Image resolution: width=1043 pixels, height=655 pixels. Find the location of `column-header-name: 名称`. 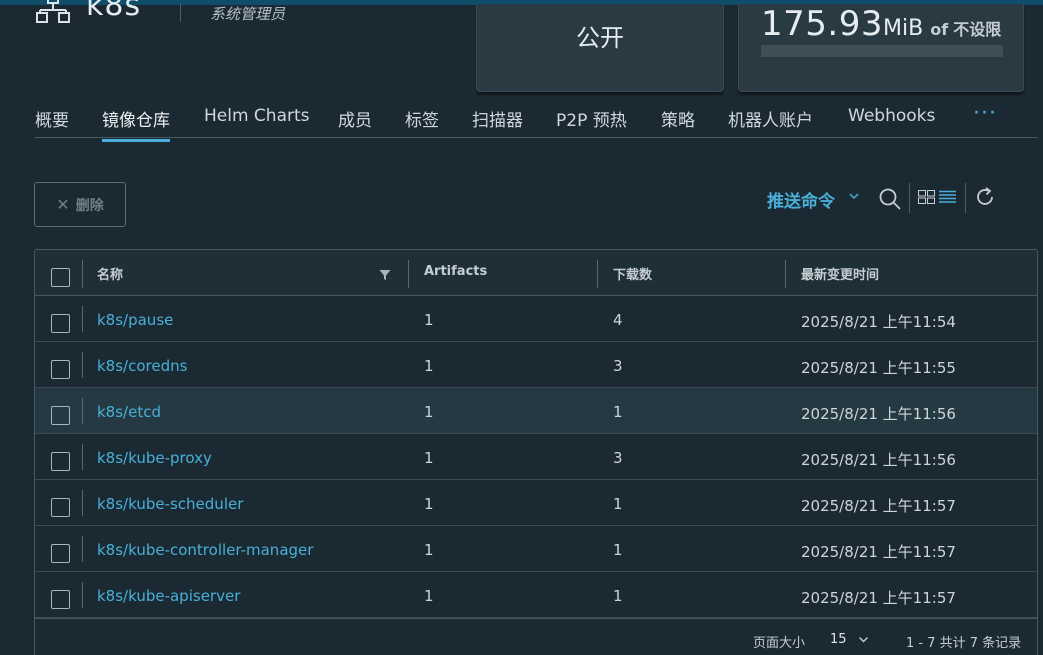

column-header-name: 名称 is located at coordinates (110, 273).